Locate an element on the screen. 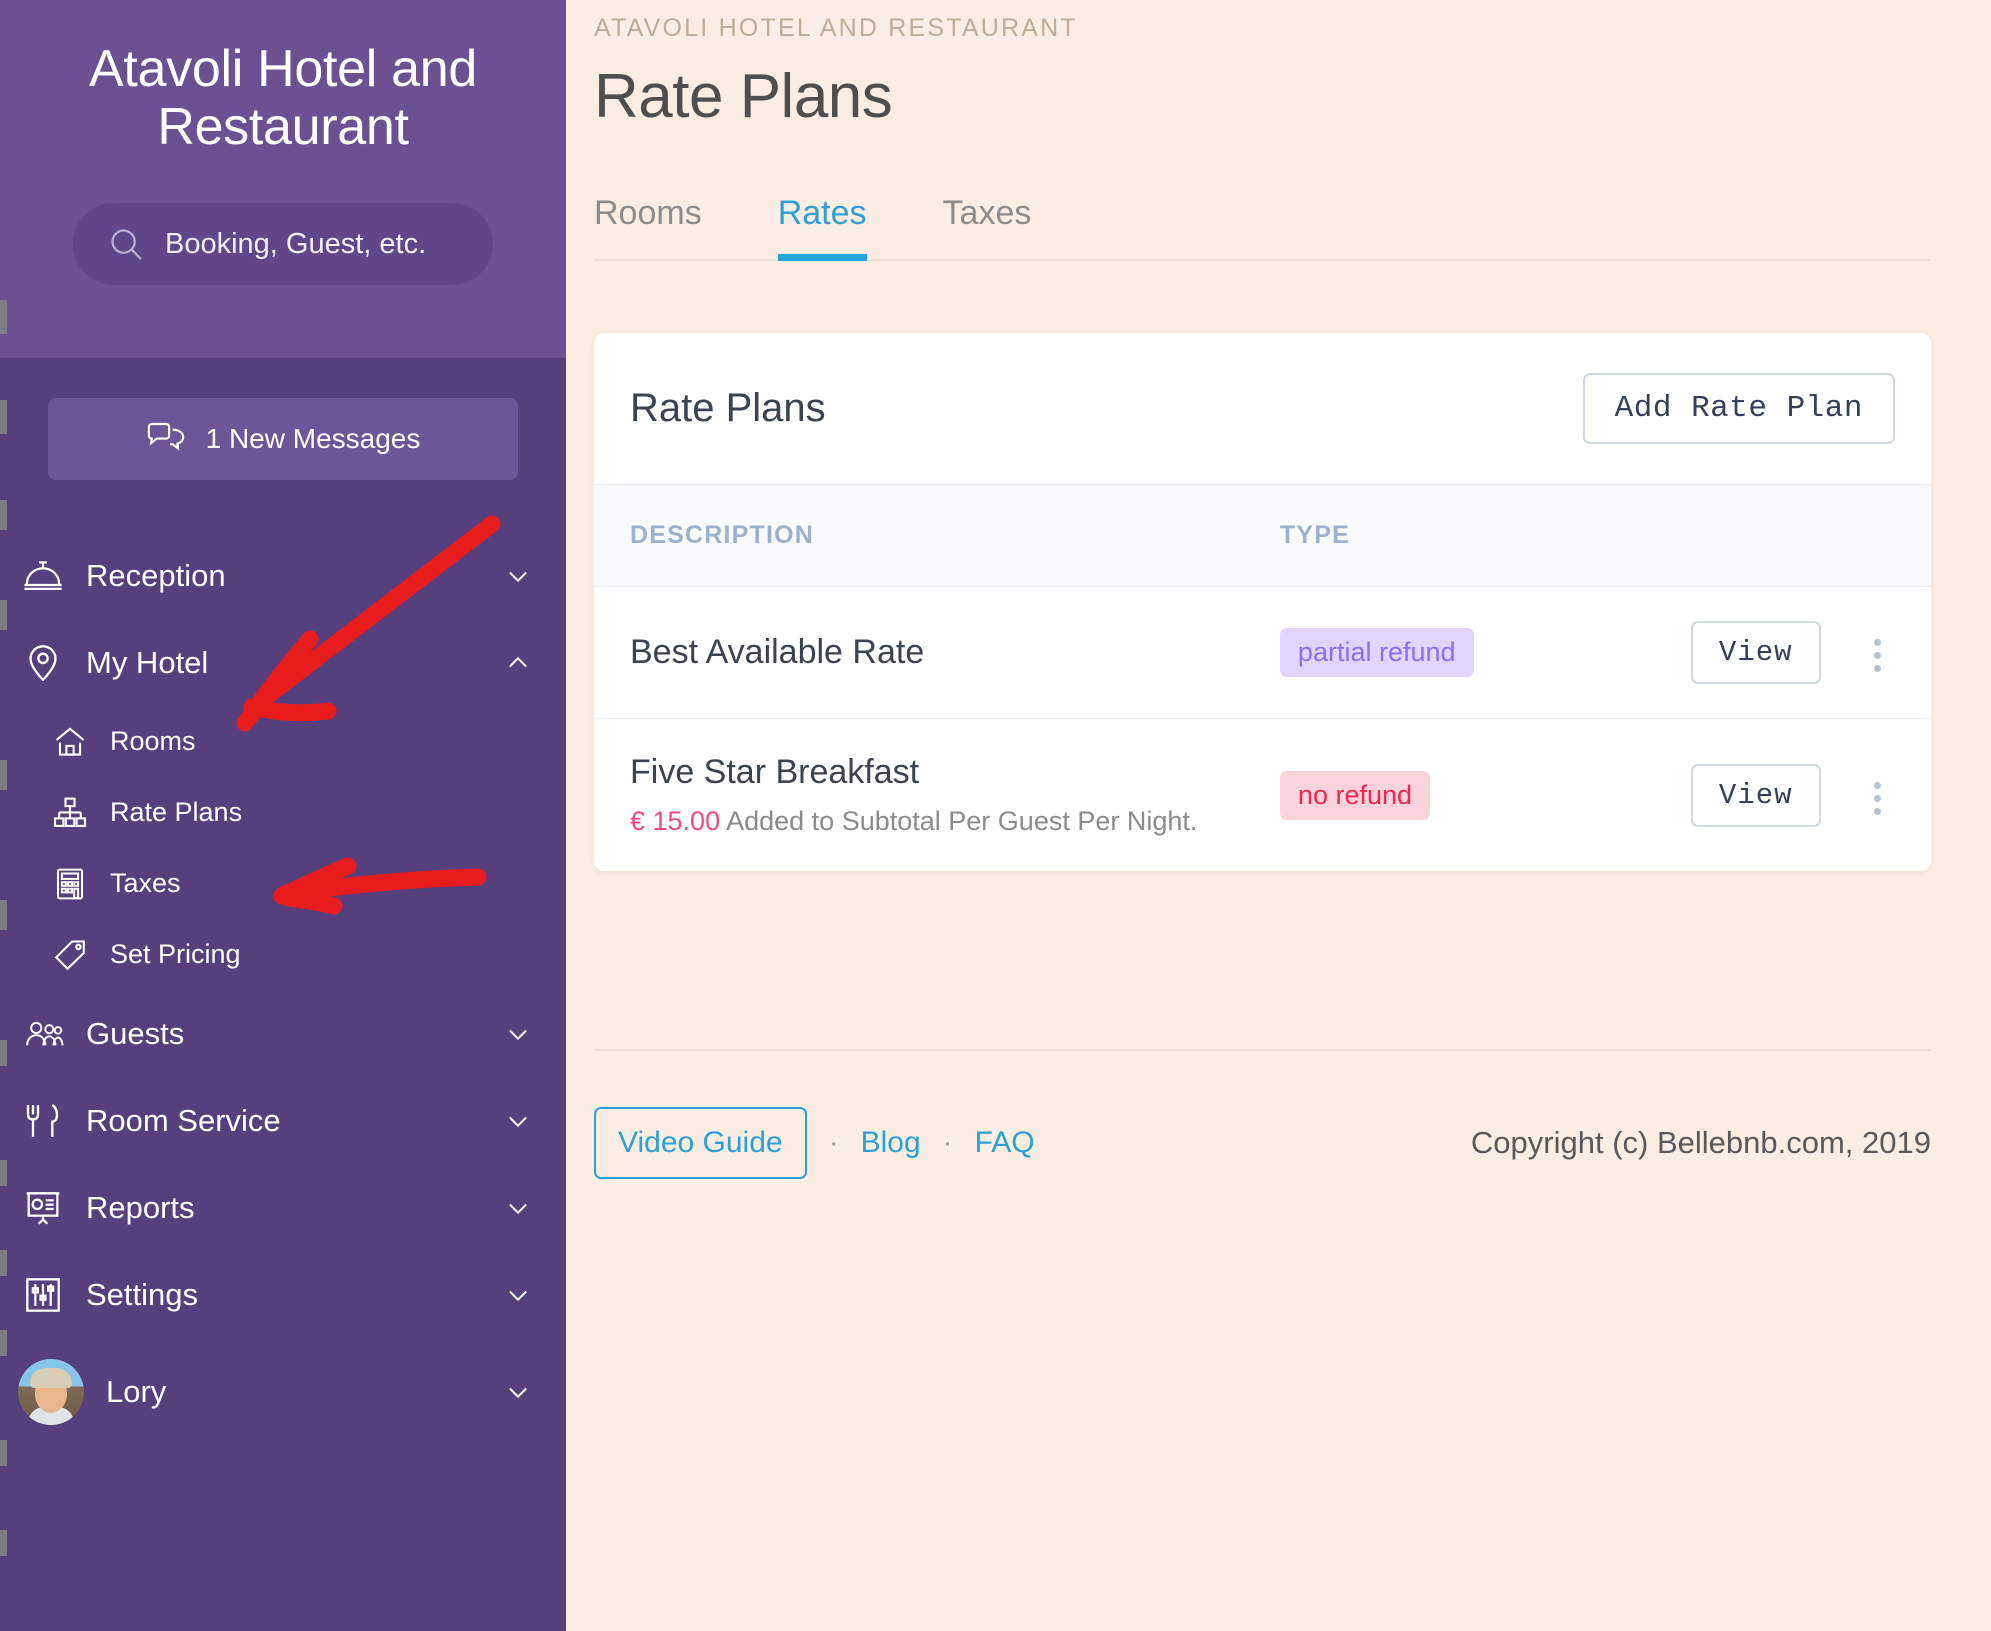  cell-type: no refund is located at coordinates (1485, 795).